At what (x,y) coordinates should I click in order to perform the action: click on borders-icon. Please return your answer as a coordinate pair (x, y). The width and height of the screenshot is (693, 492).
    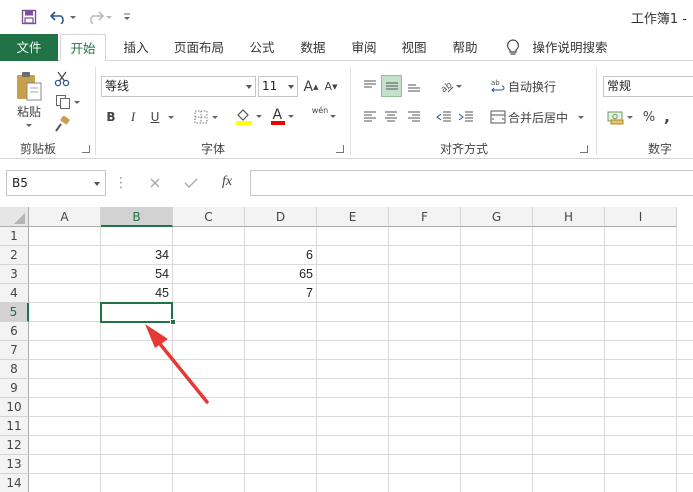
    Looking at the image, I should click on (201, 117).